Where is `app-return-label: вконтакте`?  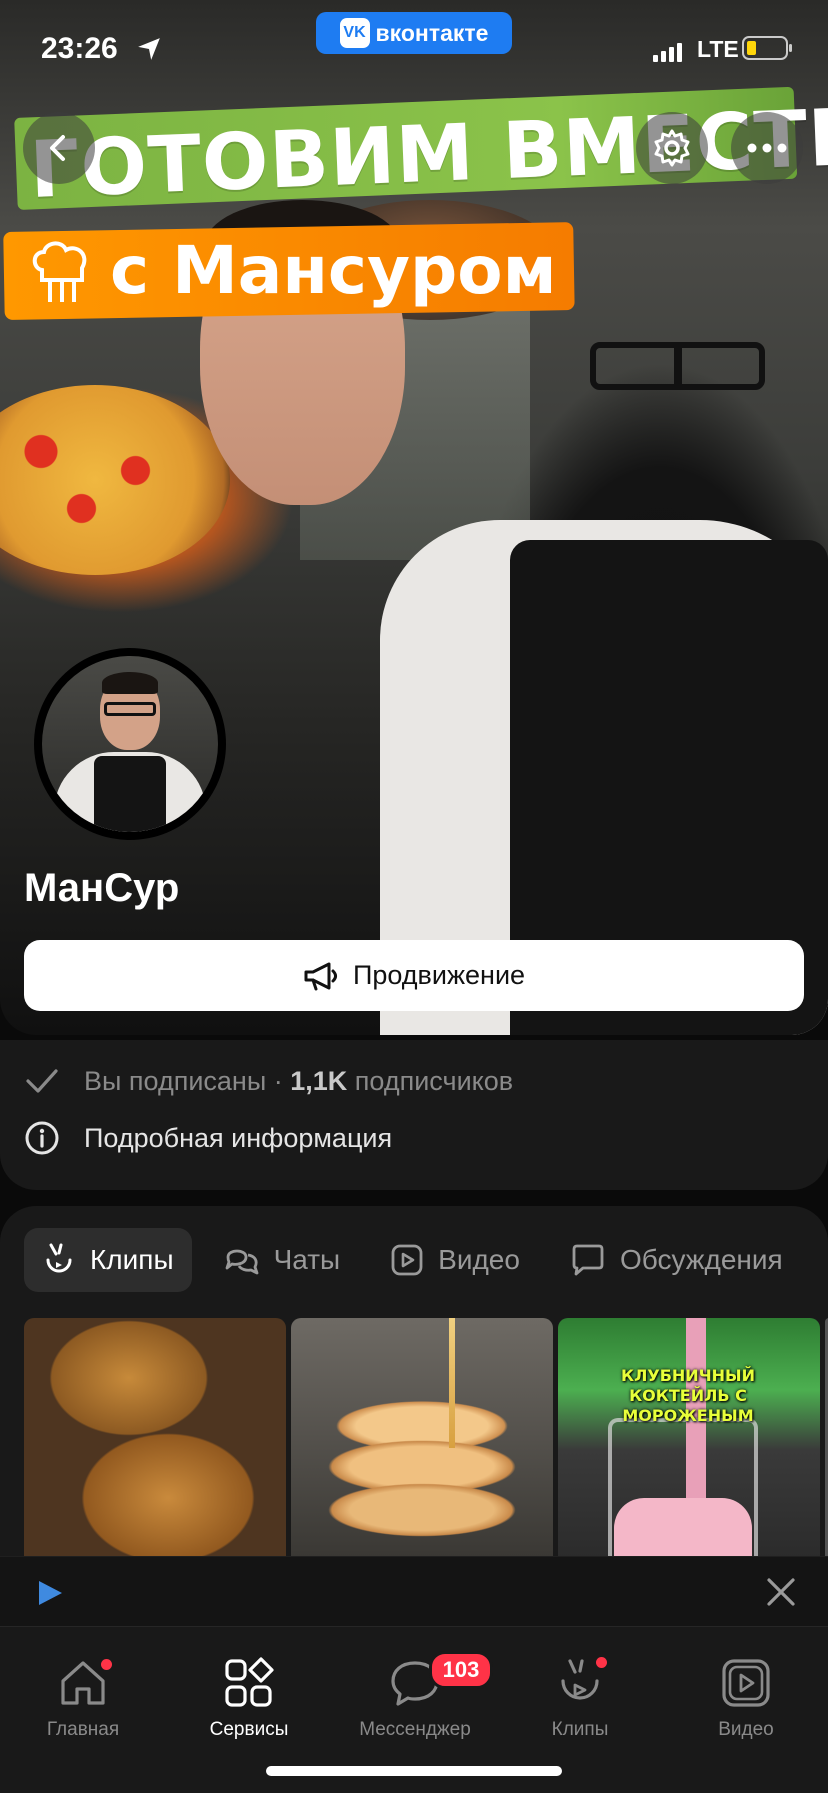
app-return-label: вконтакте is located at coordinates (432, 32).